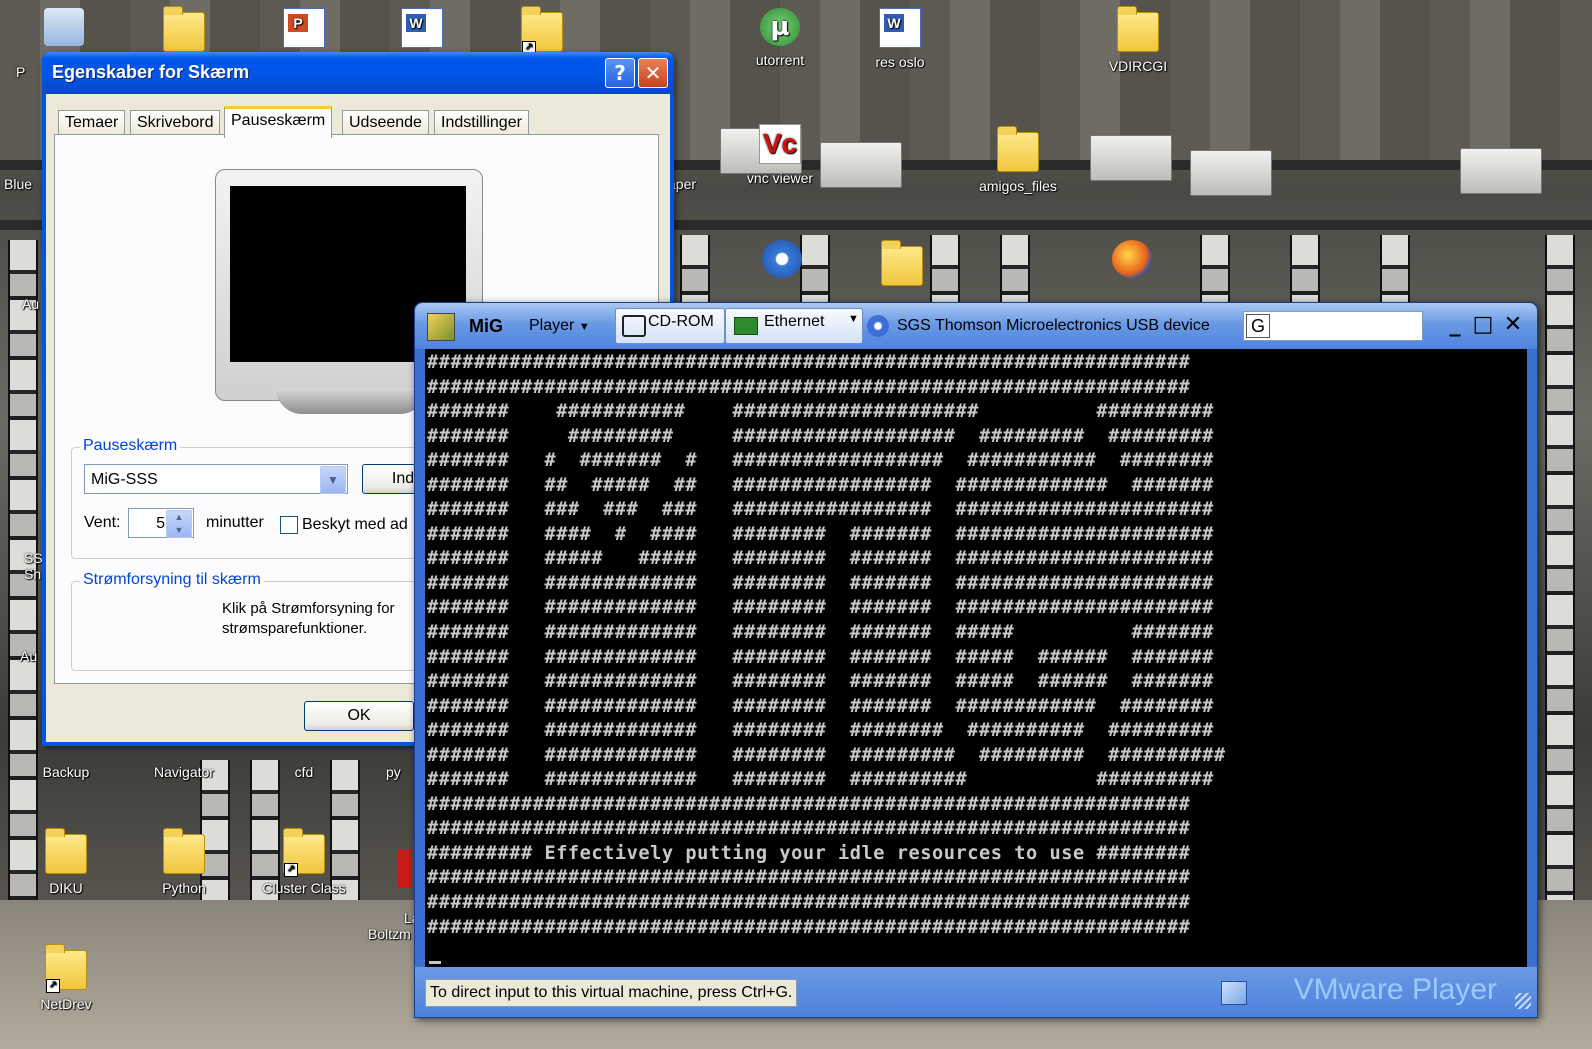 This screenshot has width=1592, height=1049. I want to click on desktop-icon-label: DIKU, so click(66, 888).